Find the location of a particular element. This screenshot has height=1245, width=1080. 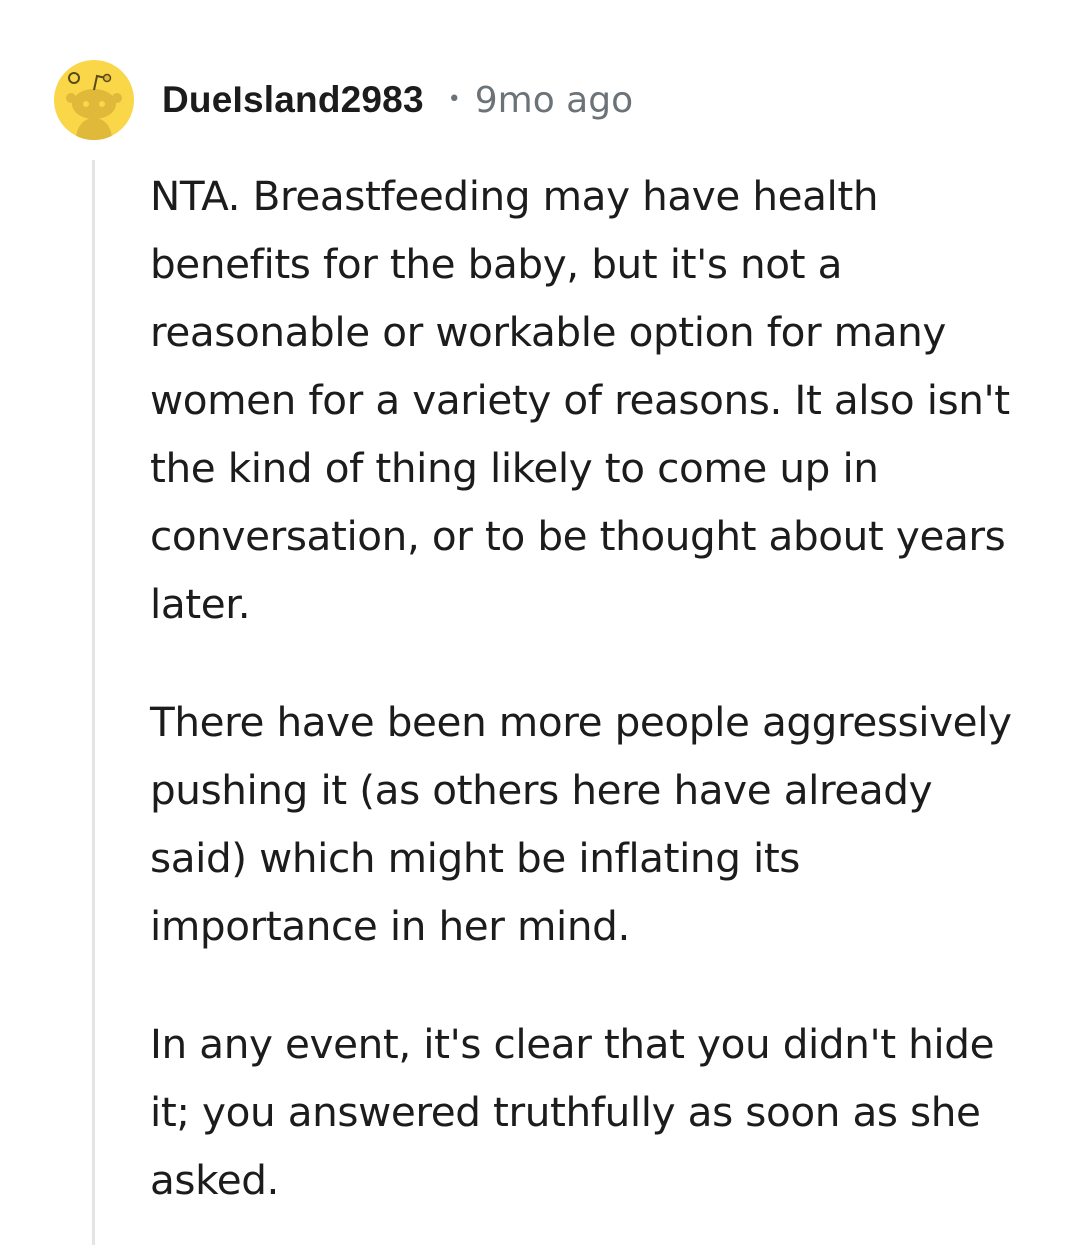

avatar is located at coordinates (94, 100).